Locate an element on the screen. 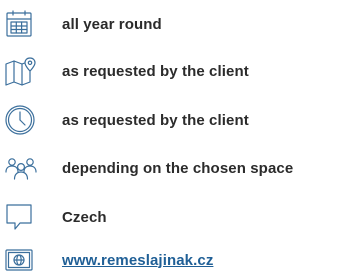  info-row-language: Czech is located at coordinates (174, 217).